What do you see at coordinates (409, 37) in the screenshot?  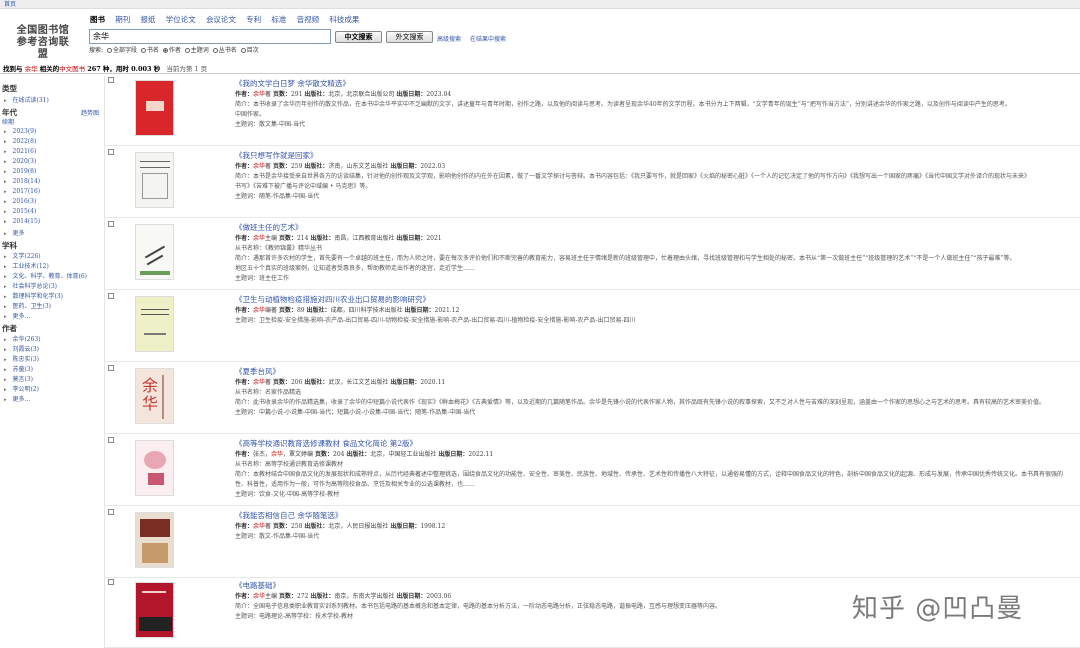 I see `foreign-search-button: 外文搜索` at bounding box center [409, 37].